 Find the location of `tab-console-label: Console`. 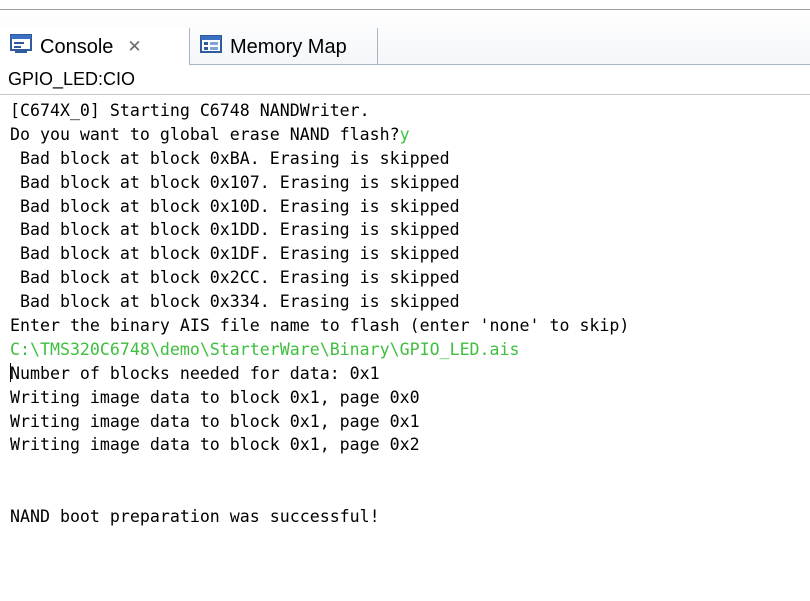

tab-console-label: Console is located at coordinates (77, 46).